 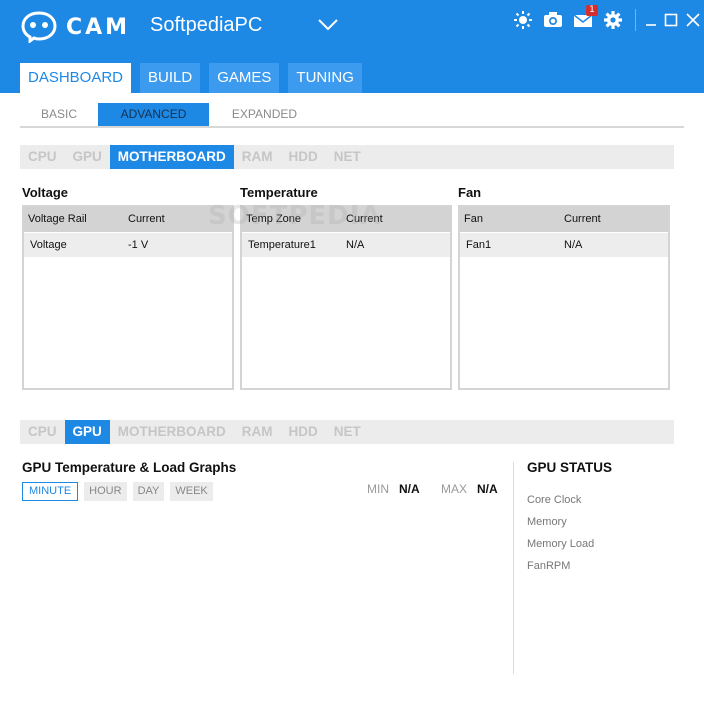 I want to click on fan-panel: Fan Current Fan1 N/A, so click(x=564, y=297).